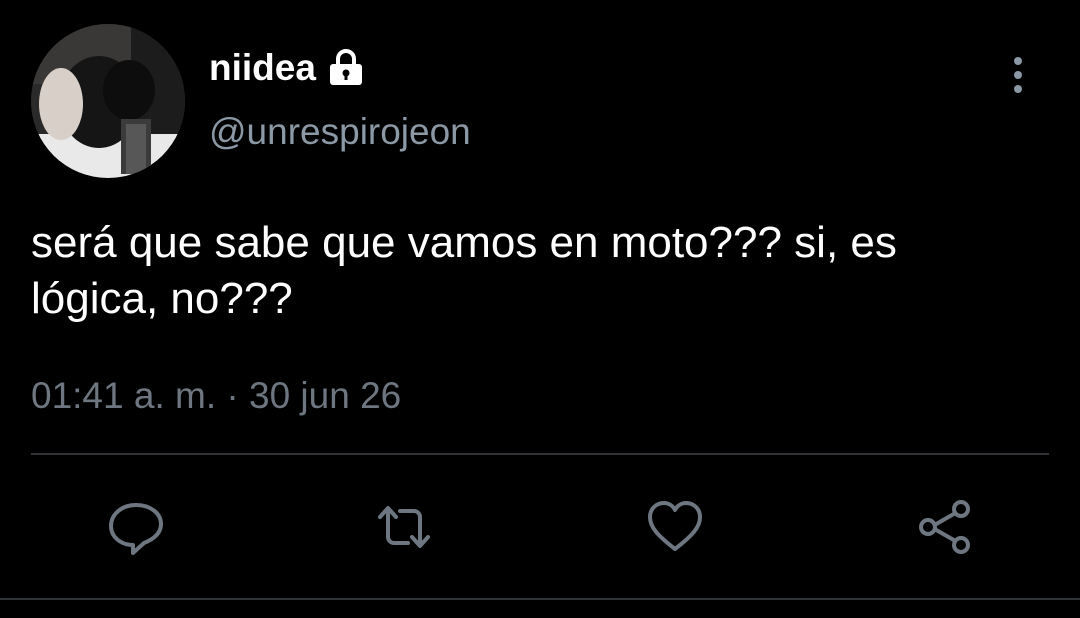 The width and height of the screenshot is (1080, 618). Describe the element at coordinates (1018, 76) in the screenshot. I see `more-options-icon` at that location.